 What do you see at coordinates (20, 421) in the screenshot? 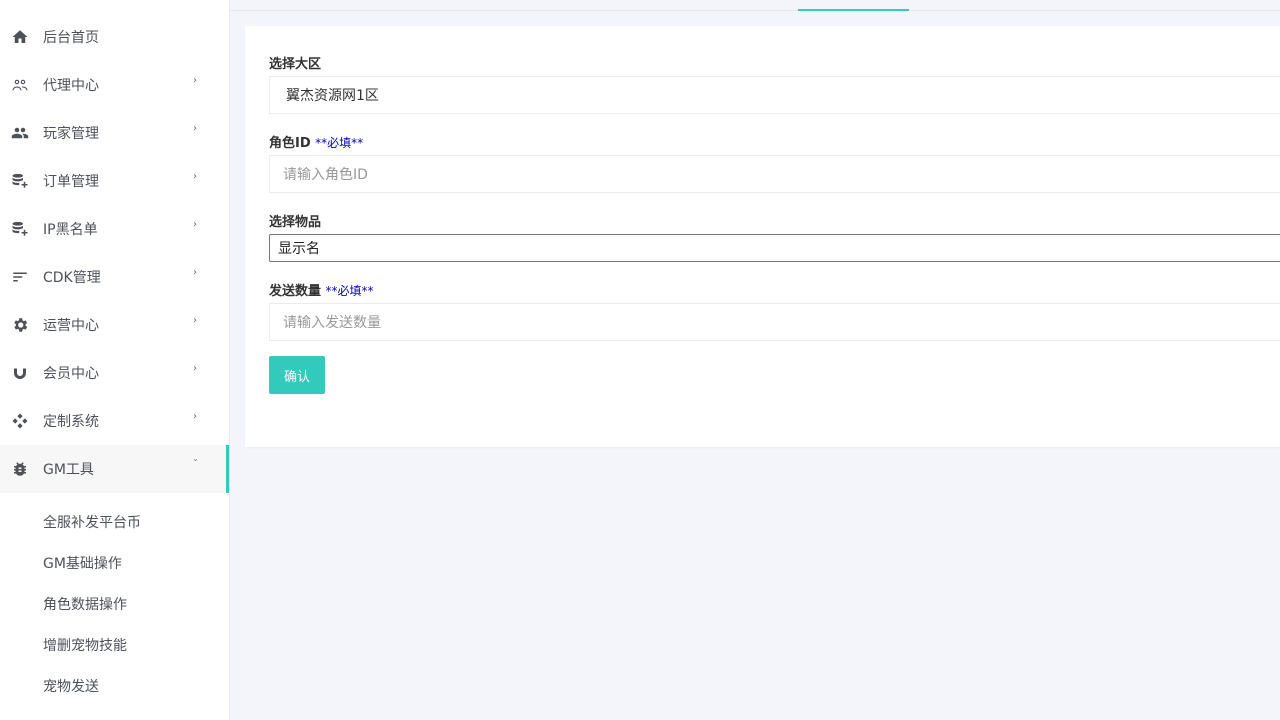
I see `diamonds-icon` at bounding box center [20, 421].